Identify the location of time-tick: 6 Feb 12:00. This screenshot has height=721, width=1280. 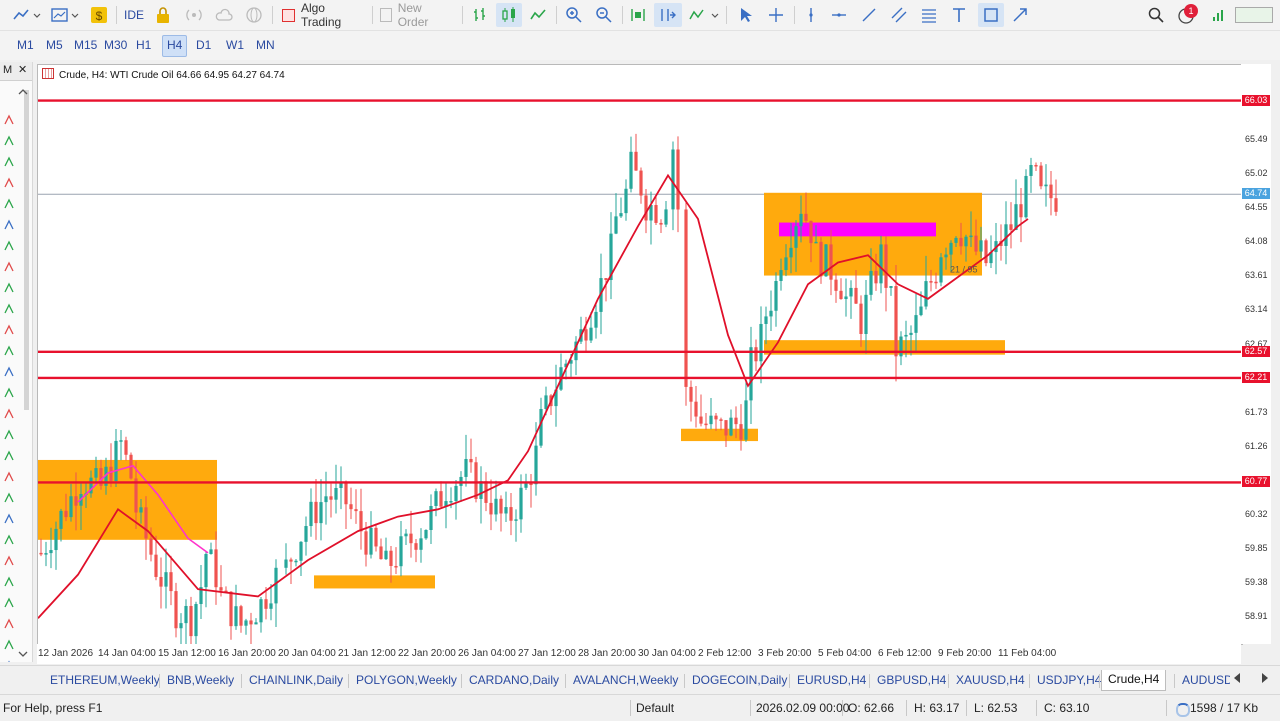
(905, 653).